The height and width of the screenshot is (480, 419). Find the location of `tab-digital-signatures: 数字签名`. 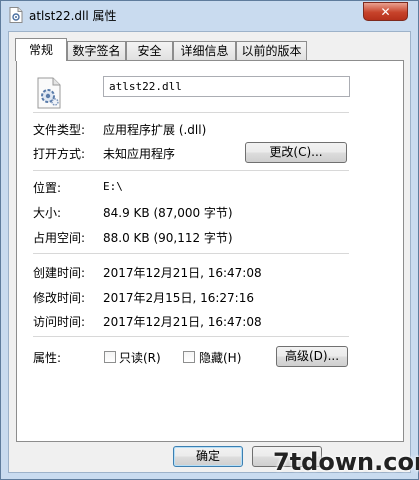

tab-digital-signatures: 数字签名 is located at coordinates (96, 50).